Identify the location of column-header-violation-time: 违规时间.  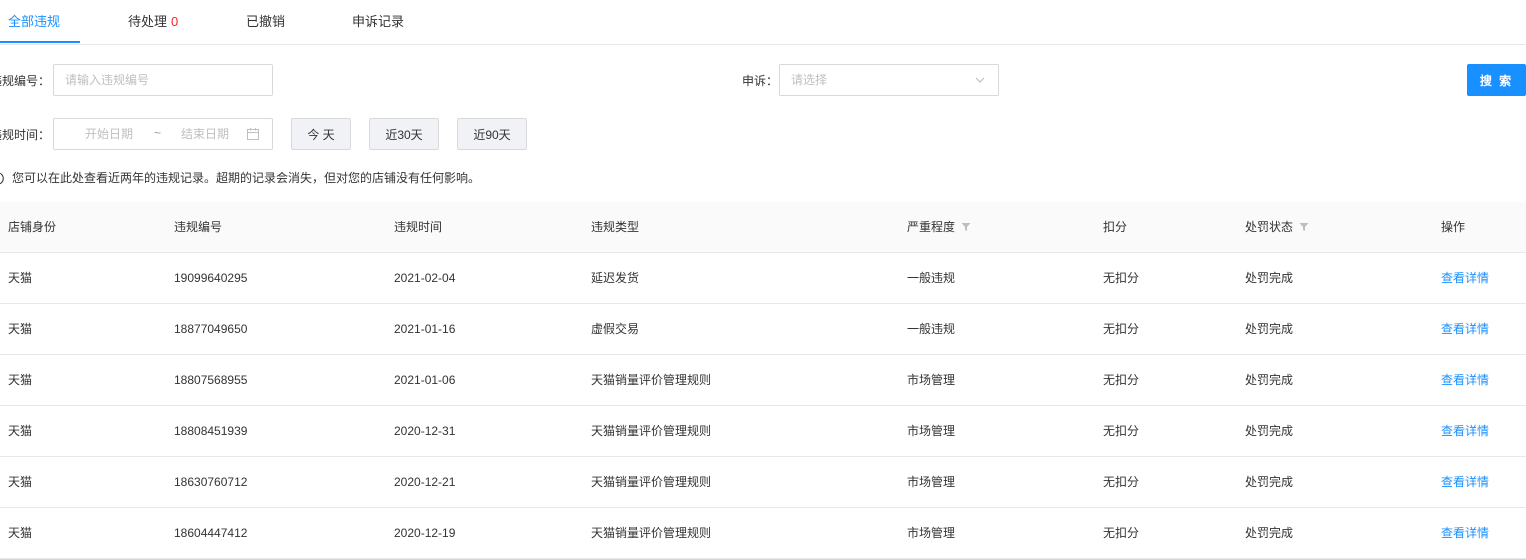
(418, 227).